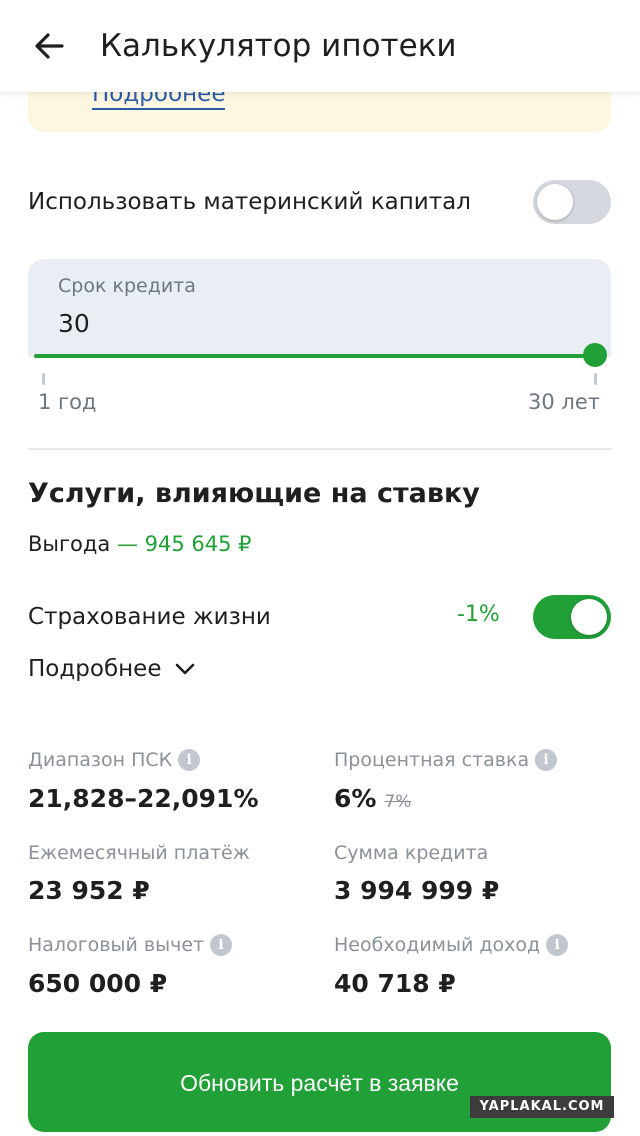 This screenshot has height=1136, width=640. What do you see at coordinates (437, 945) in the screenshot?
I see `required-income-label-text: Необходимый доход` at bounding box center [437, 945].